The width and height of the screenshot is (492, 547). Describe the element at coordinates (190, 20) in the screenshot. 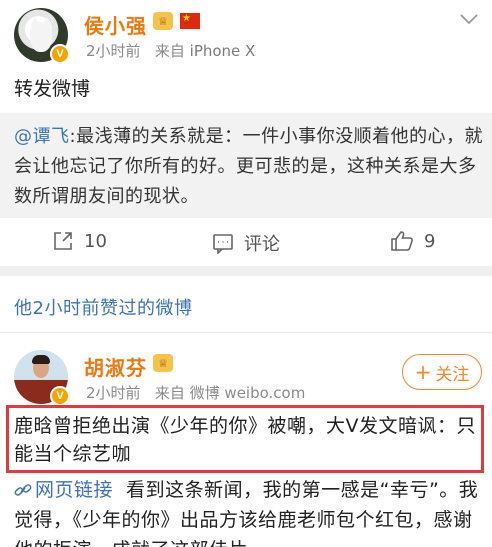

I see `china-flag-icon` at that location.